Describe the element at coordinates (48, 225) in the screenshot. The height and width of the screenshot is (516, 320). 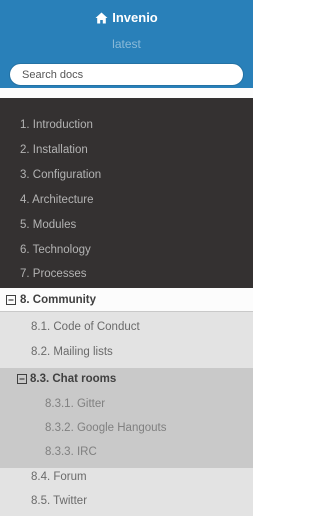
I see `toc-item-modules: 5. Modules` at that location.